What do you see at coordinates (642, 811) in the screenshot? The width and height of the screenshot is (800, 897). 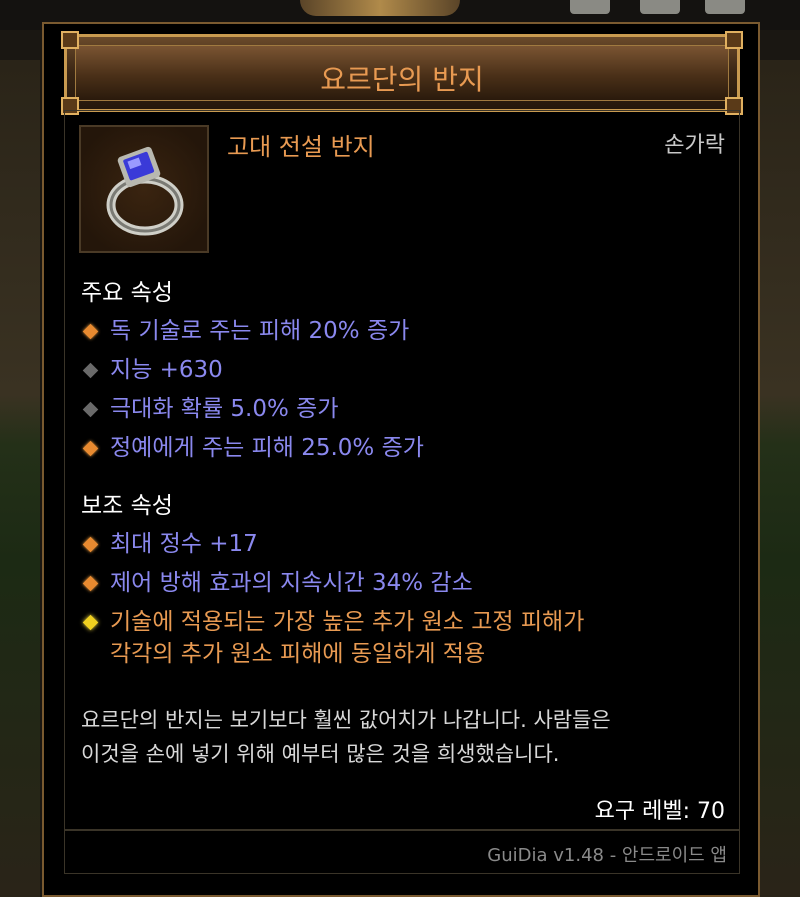 I see `required-level-label: 요구 레벨:` at bounding box center [642, 811].